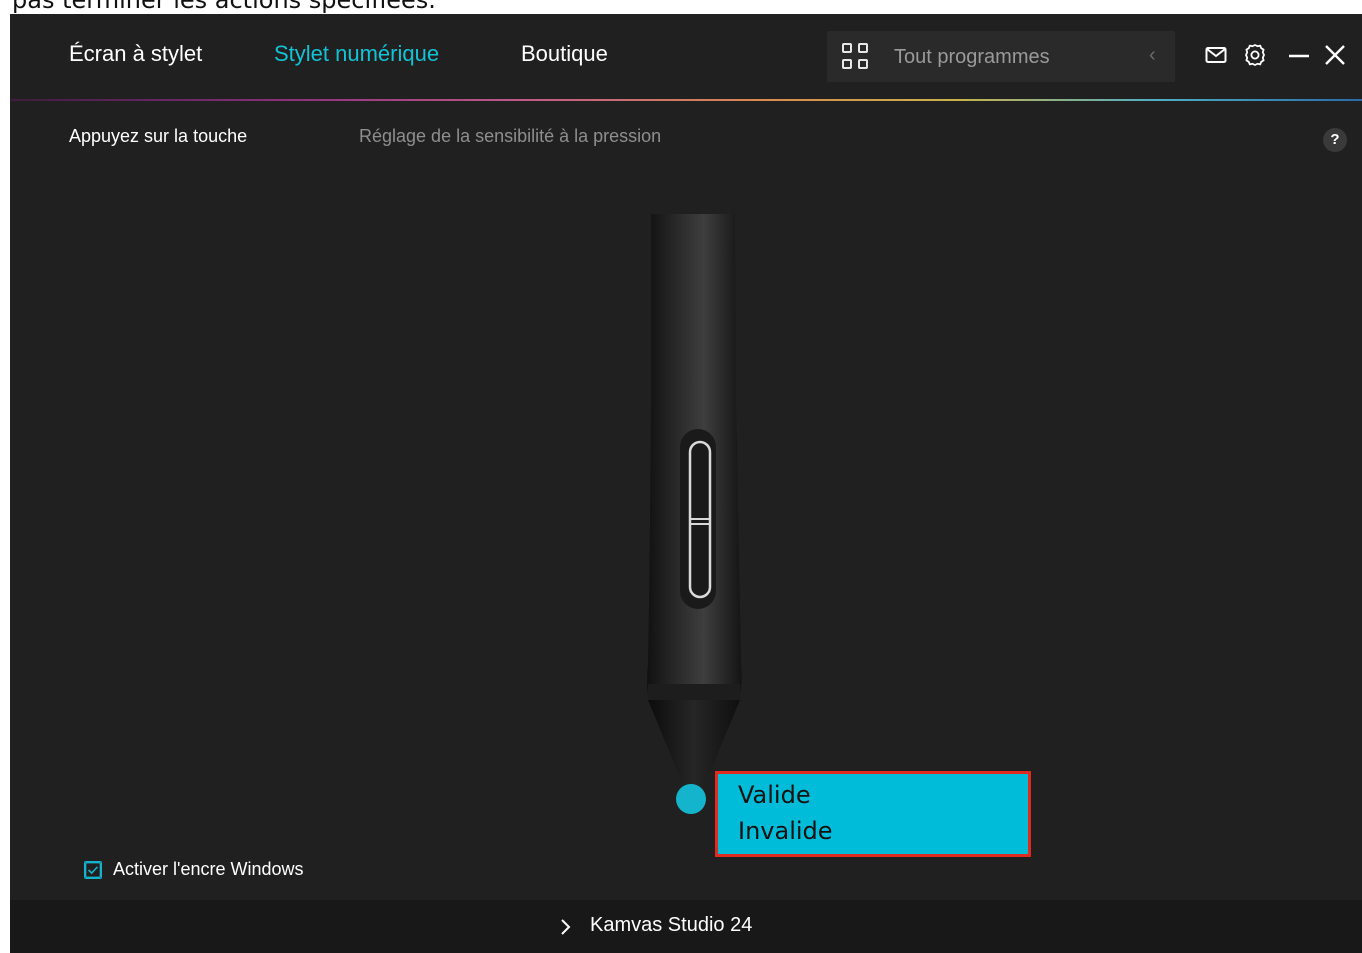 Image resolution: width=1362 pixels, height=953 pixels. What do you see at coordinates (208, 869) in the screenshot?
I see `windows-ink-label: Activer l'encre Windows` at bounding box center [208, 869].